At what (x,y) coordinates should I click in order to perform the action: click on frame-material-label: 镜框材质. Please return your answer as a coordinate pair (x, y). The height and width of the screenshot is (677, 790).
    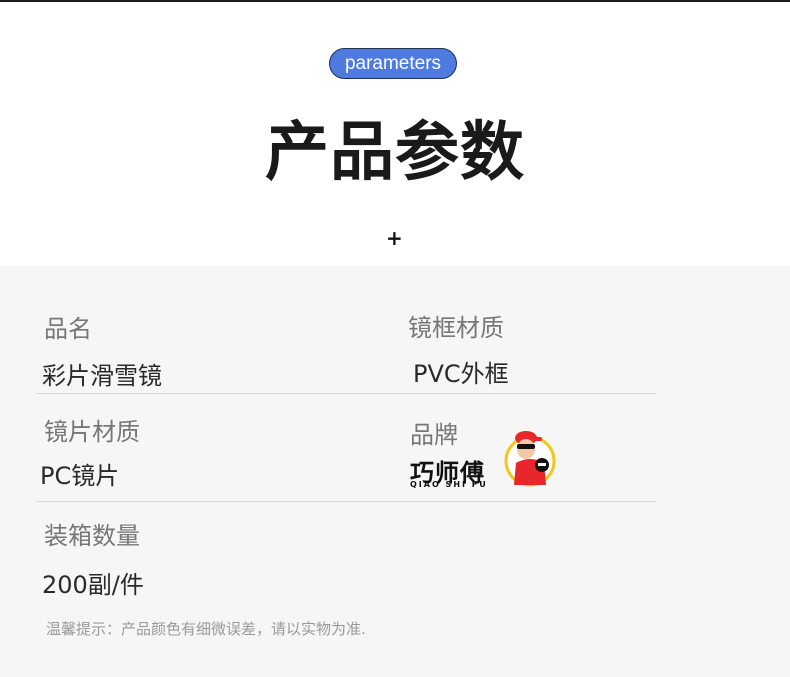
    Looking at the image, I should click on (456, 328).